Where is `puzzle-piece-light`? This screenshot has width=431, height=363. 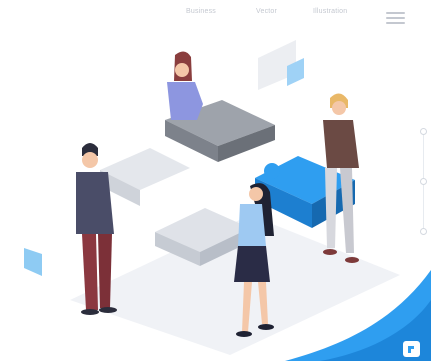
puzzle-piece-light is located at coordinates (145, 177).